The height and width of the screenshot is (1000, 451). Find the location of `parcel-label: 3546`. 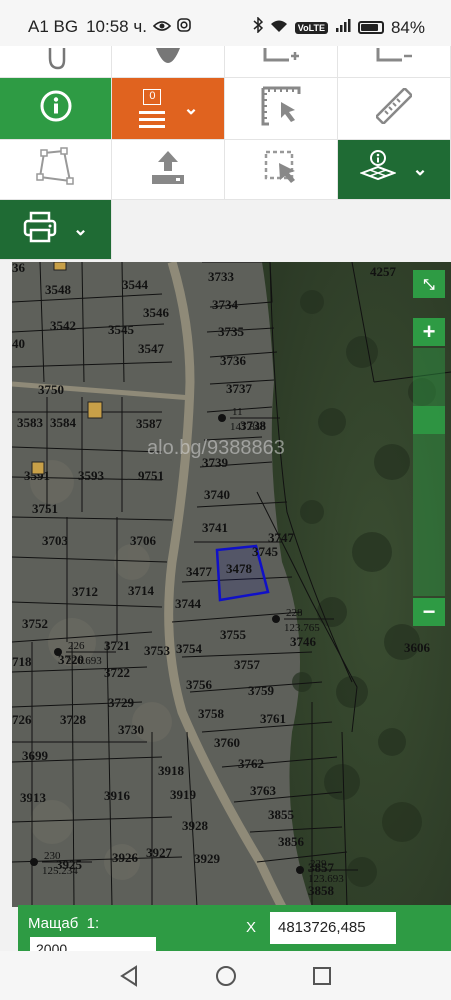

parcel-label: 3546 is located at coordinates (156, 312).